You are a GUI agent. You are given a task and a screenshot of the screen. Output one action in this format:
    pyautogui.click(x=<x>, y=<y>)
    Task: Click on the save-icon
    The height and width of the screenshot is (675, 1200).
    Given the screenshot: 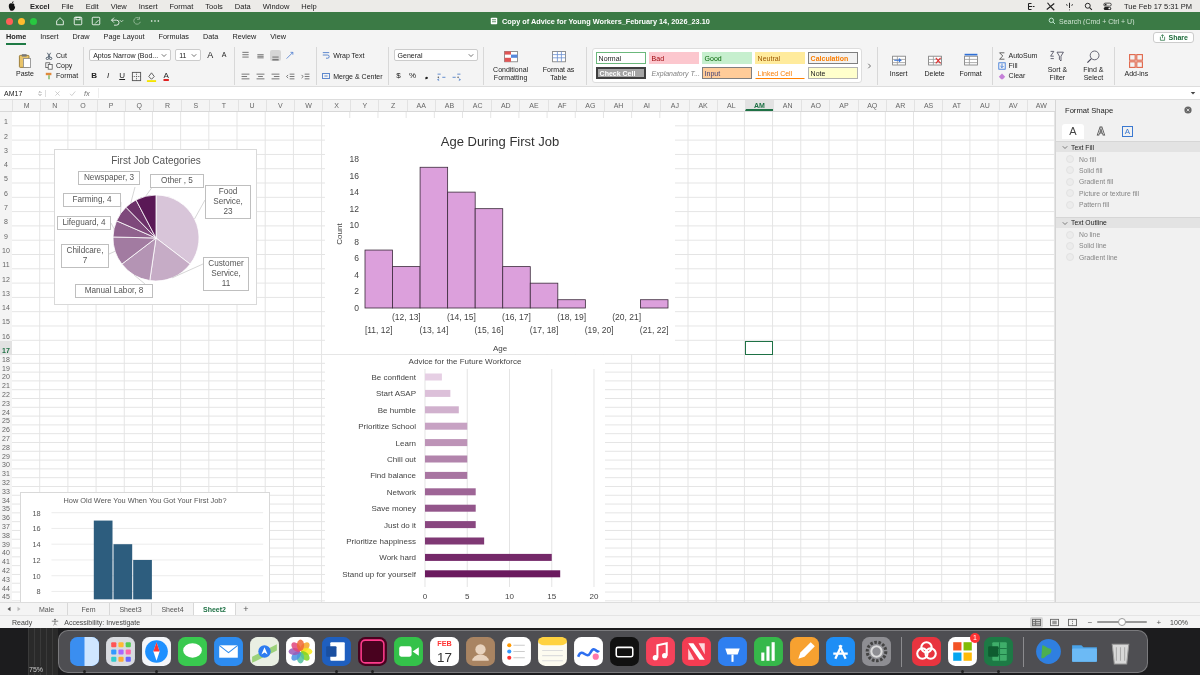 What is the action you would take?
    pyautogui.click(x=78, y=21)
    